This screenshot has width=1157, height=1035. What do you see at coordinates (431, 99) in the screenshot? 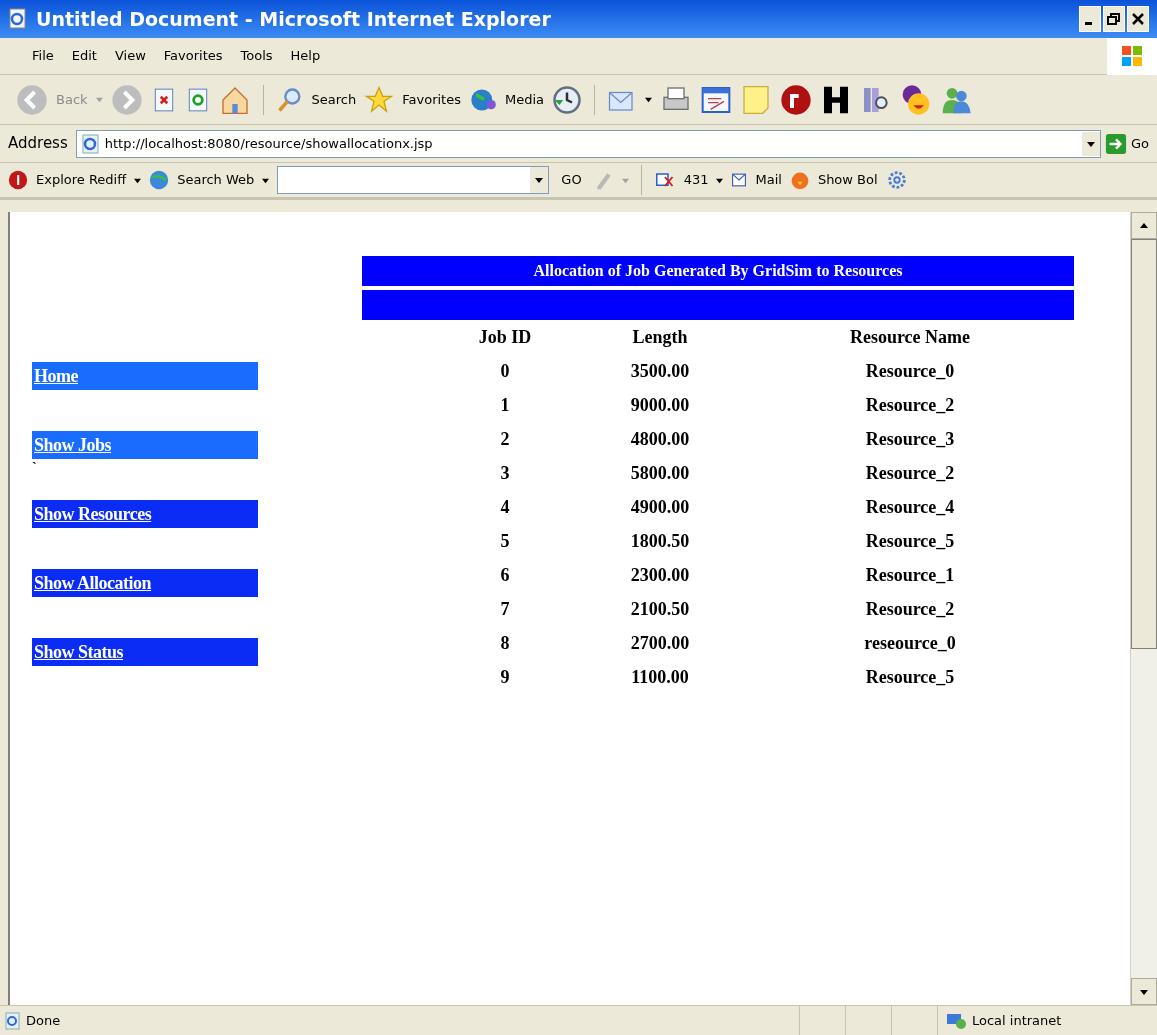
I see `favorites-button: Favorites` at bounding box center [431, 99].